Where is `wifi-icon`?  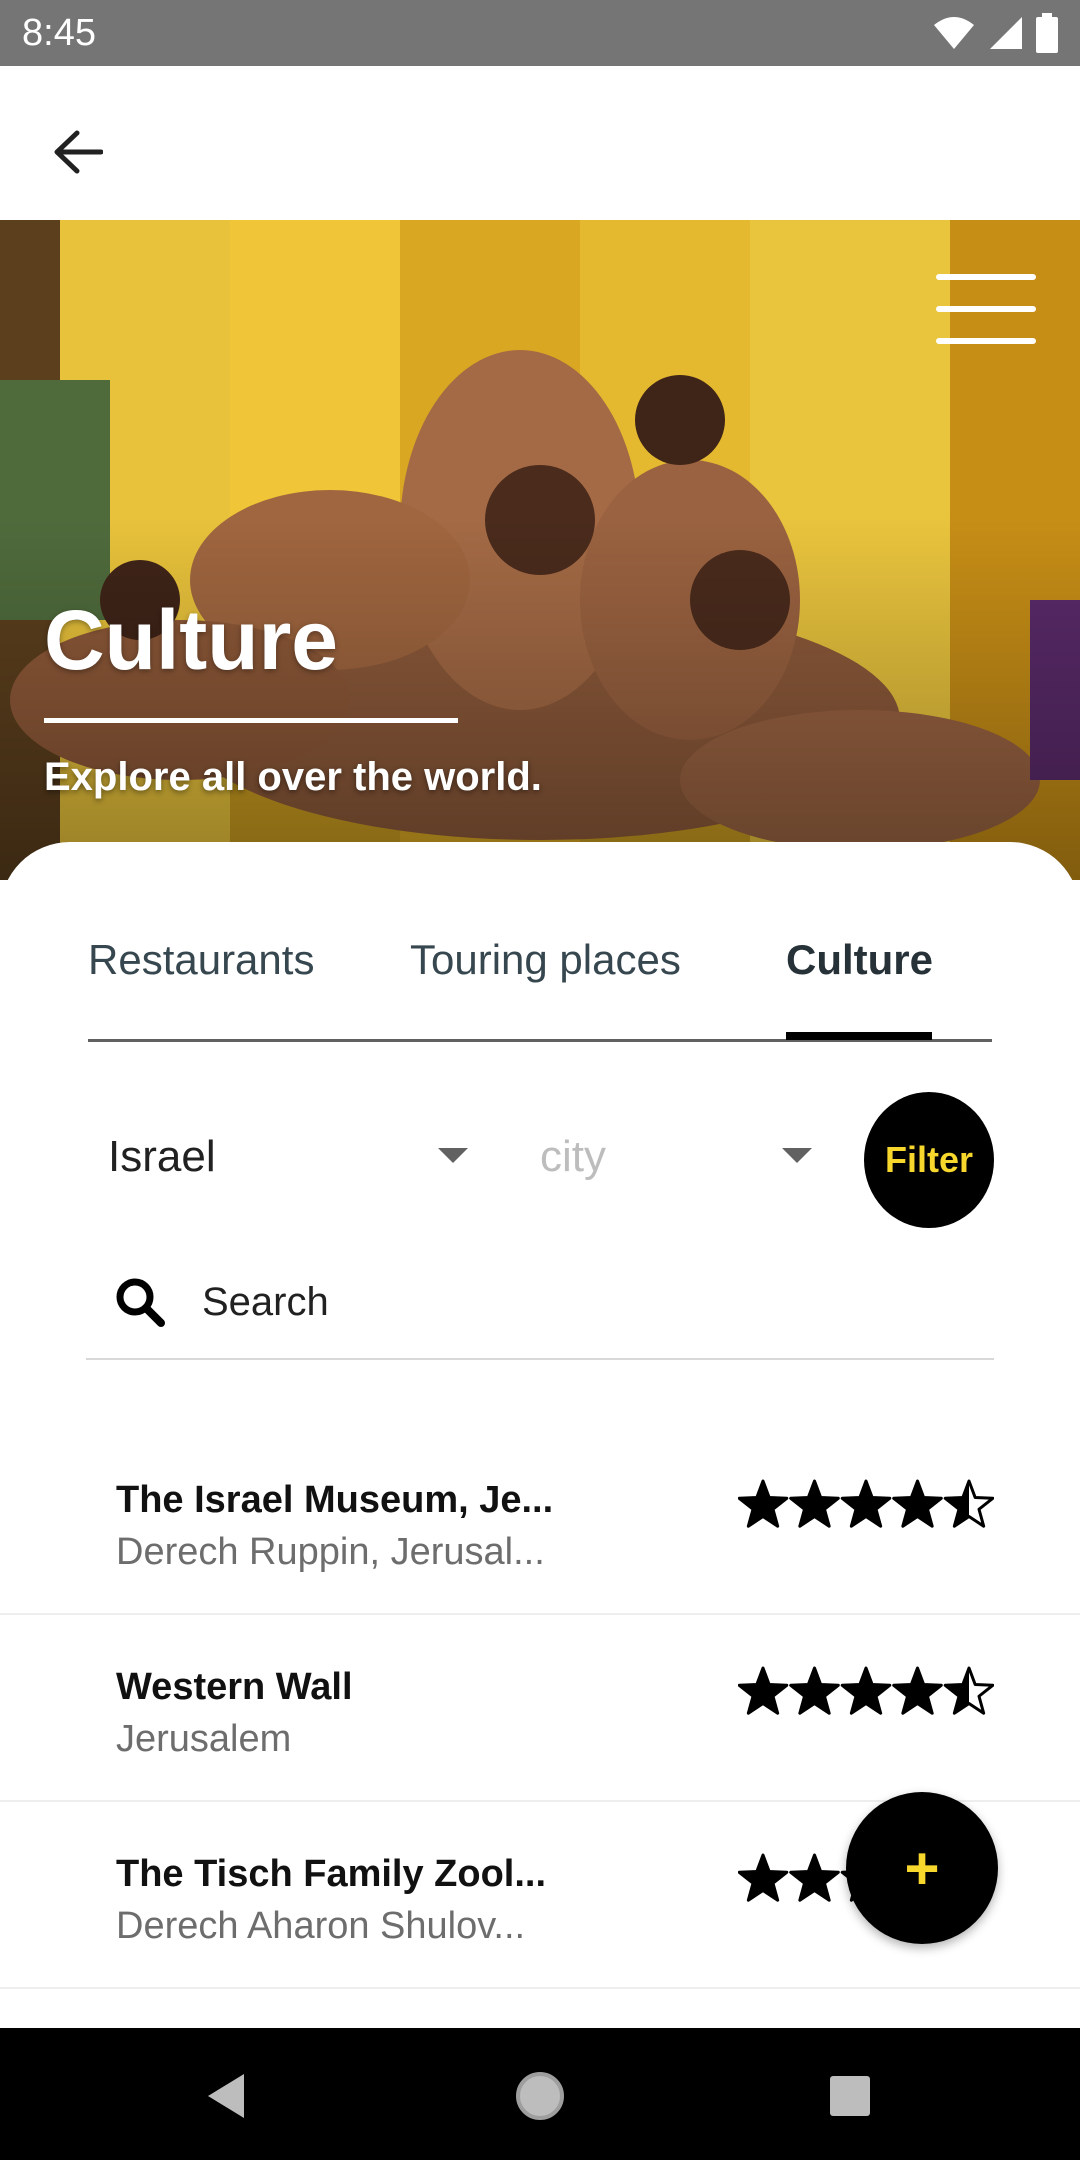
wifi-icon is located at coordinates (954, 33).